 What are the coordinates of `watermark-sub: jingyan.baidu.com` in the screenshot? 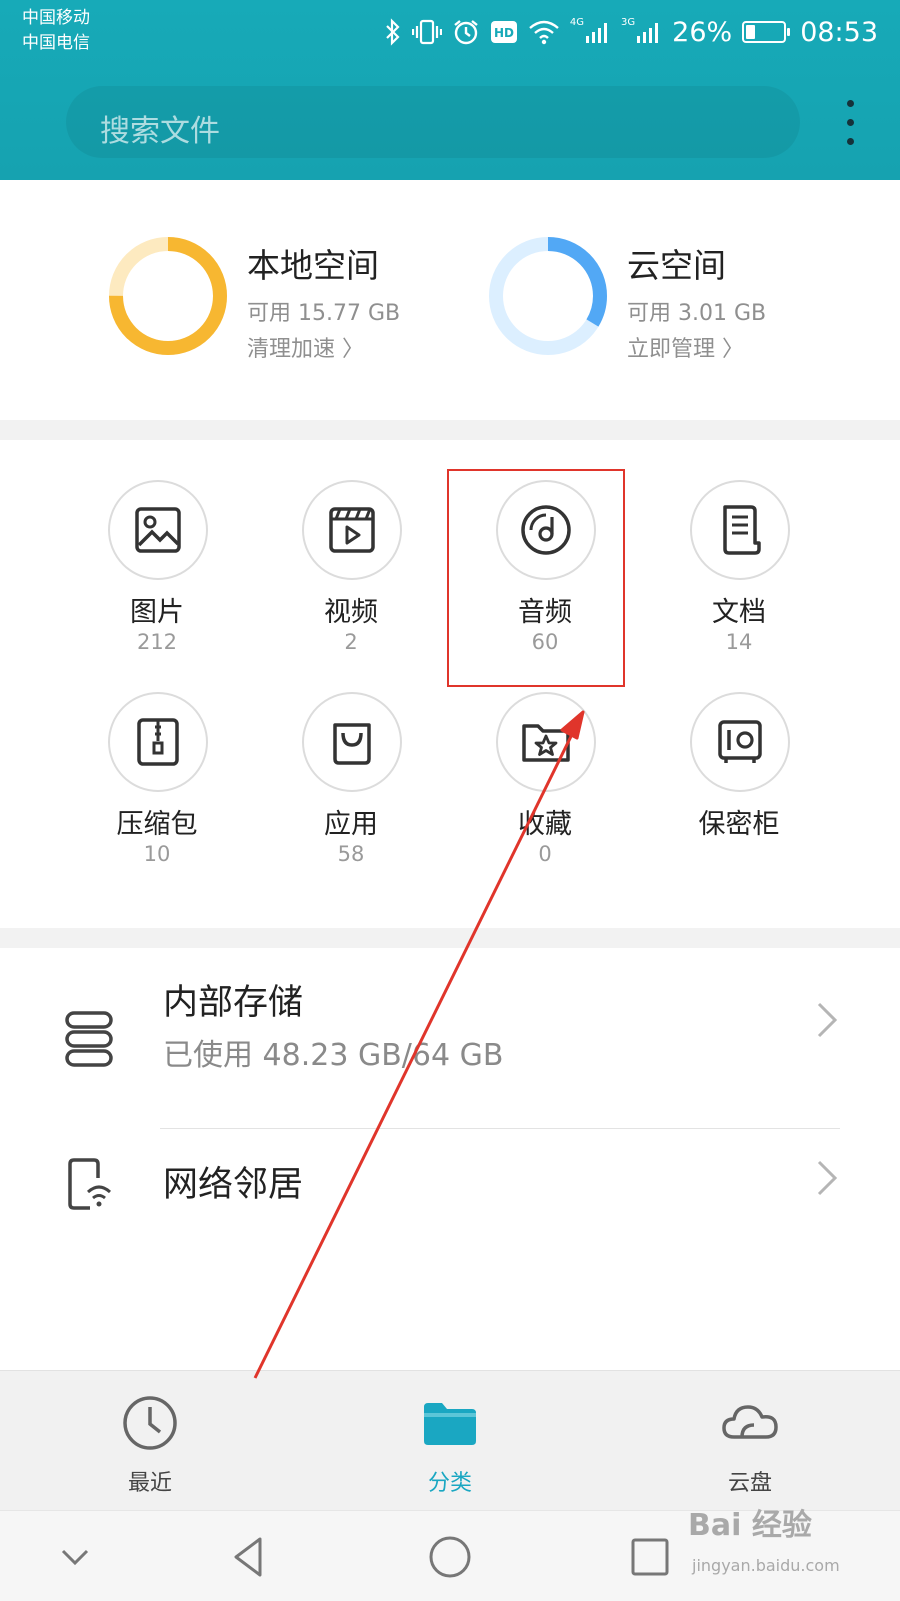 It's located at (766, 1565).